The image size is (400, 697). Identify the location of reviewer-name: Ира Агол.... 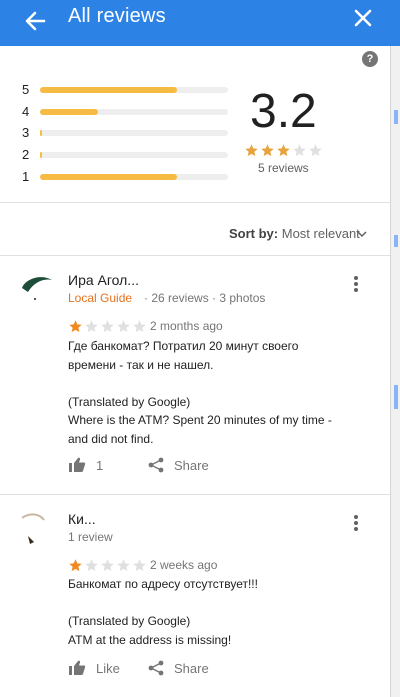
(103, 280).